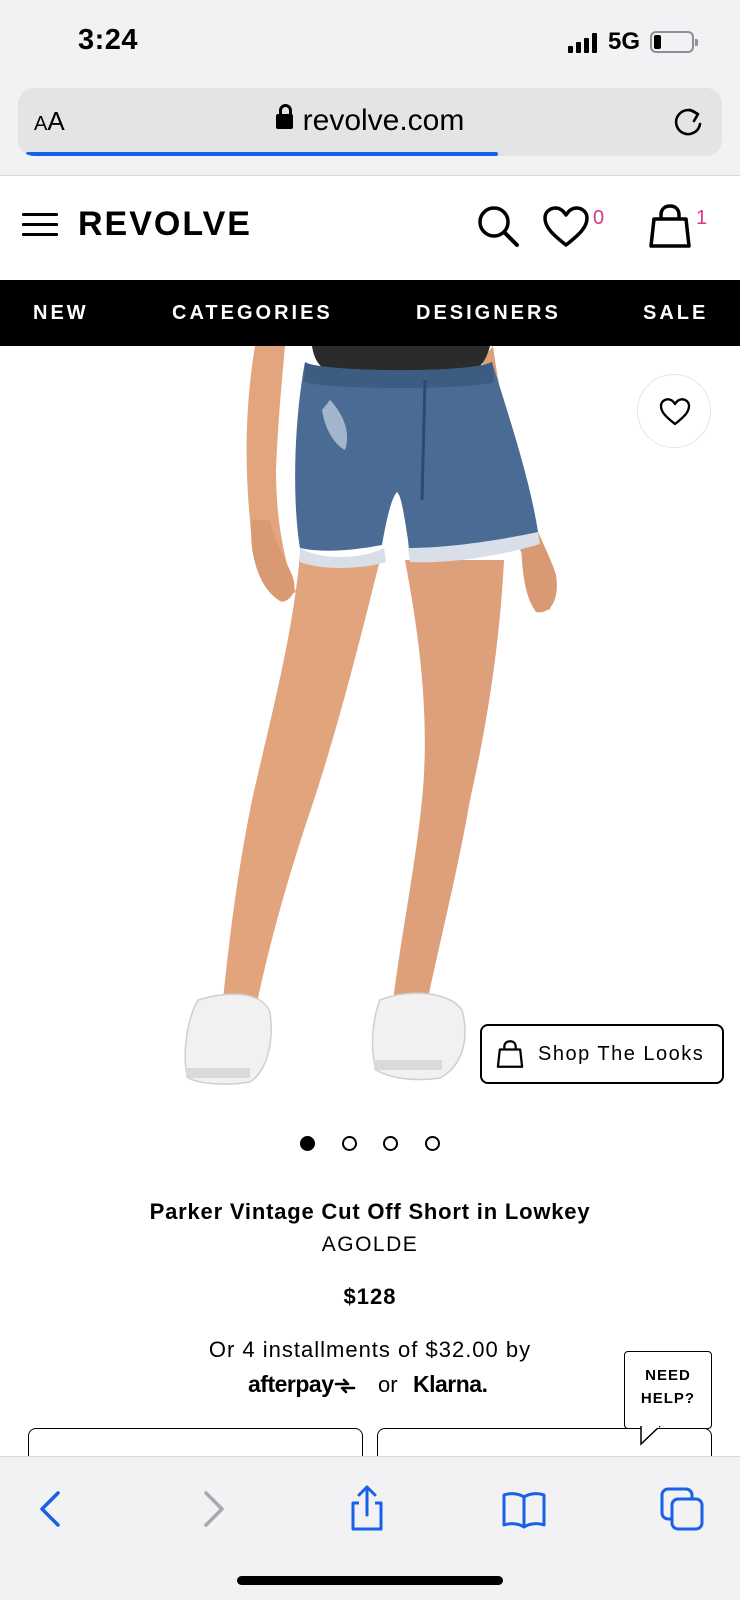 The height and width of the screenshot is (1600, 740). Describe the element at coordinates (621, 1054) in the screenshot. I see `shop-the-looks-label: Shop The Looks` at that location.